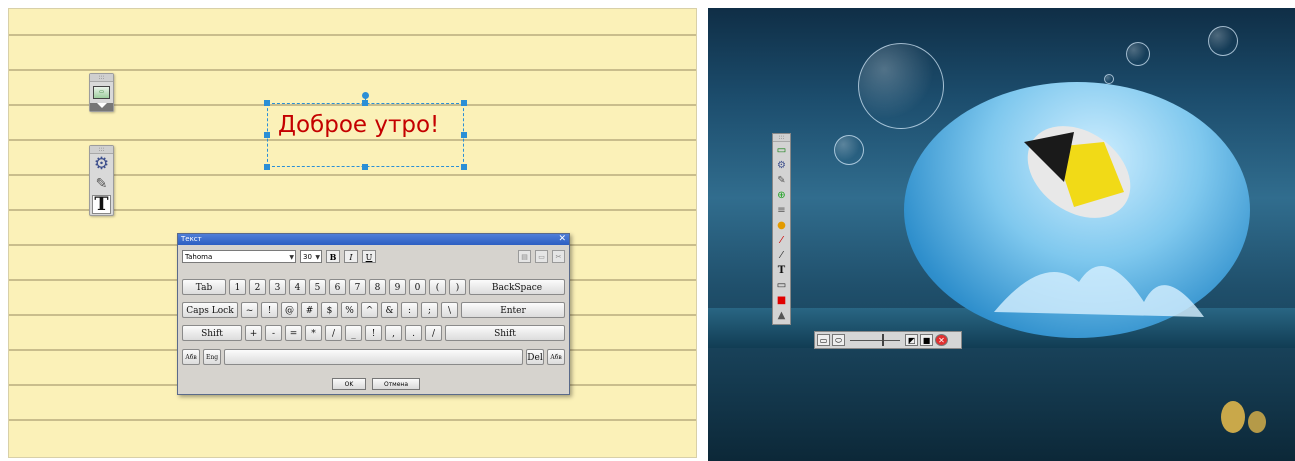 This screenshot has height=461, width=1295. I want to click on keyboard-row-4: Абв Eng Del Абв, so click(373, 357).